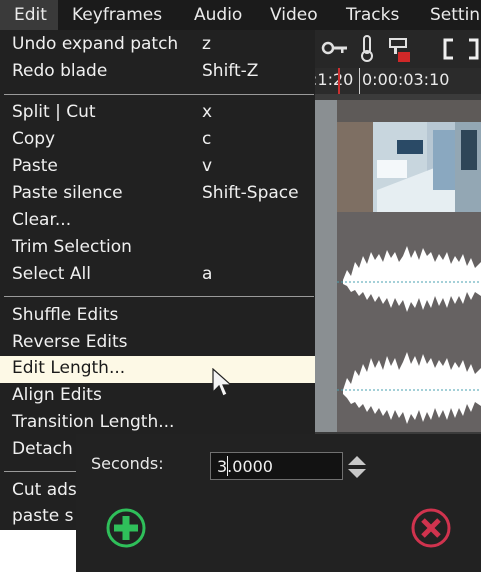 This screenshot has height=572, width=481. What do you see at coordinates (43, 516) in the screenshot?
I see `menu-item-label: paste s` at bounding box center [43, 516].